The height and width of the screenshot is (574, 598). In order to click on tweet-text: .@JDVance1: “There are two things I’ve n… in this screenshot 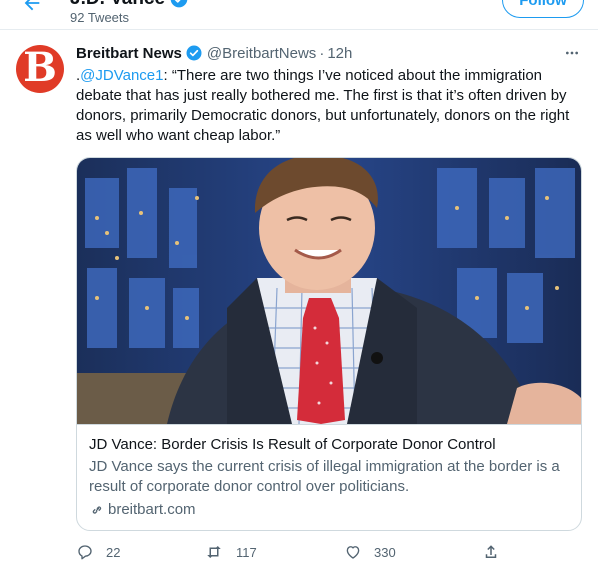, I will do `click(326, 106)`.